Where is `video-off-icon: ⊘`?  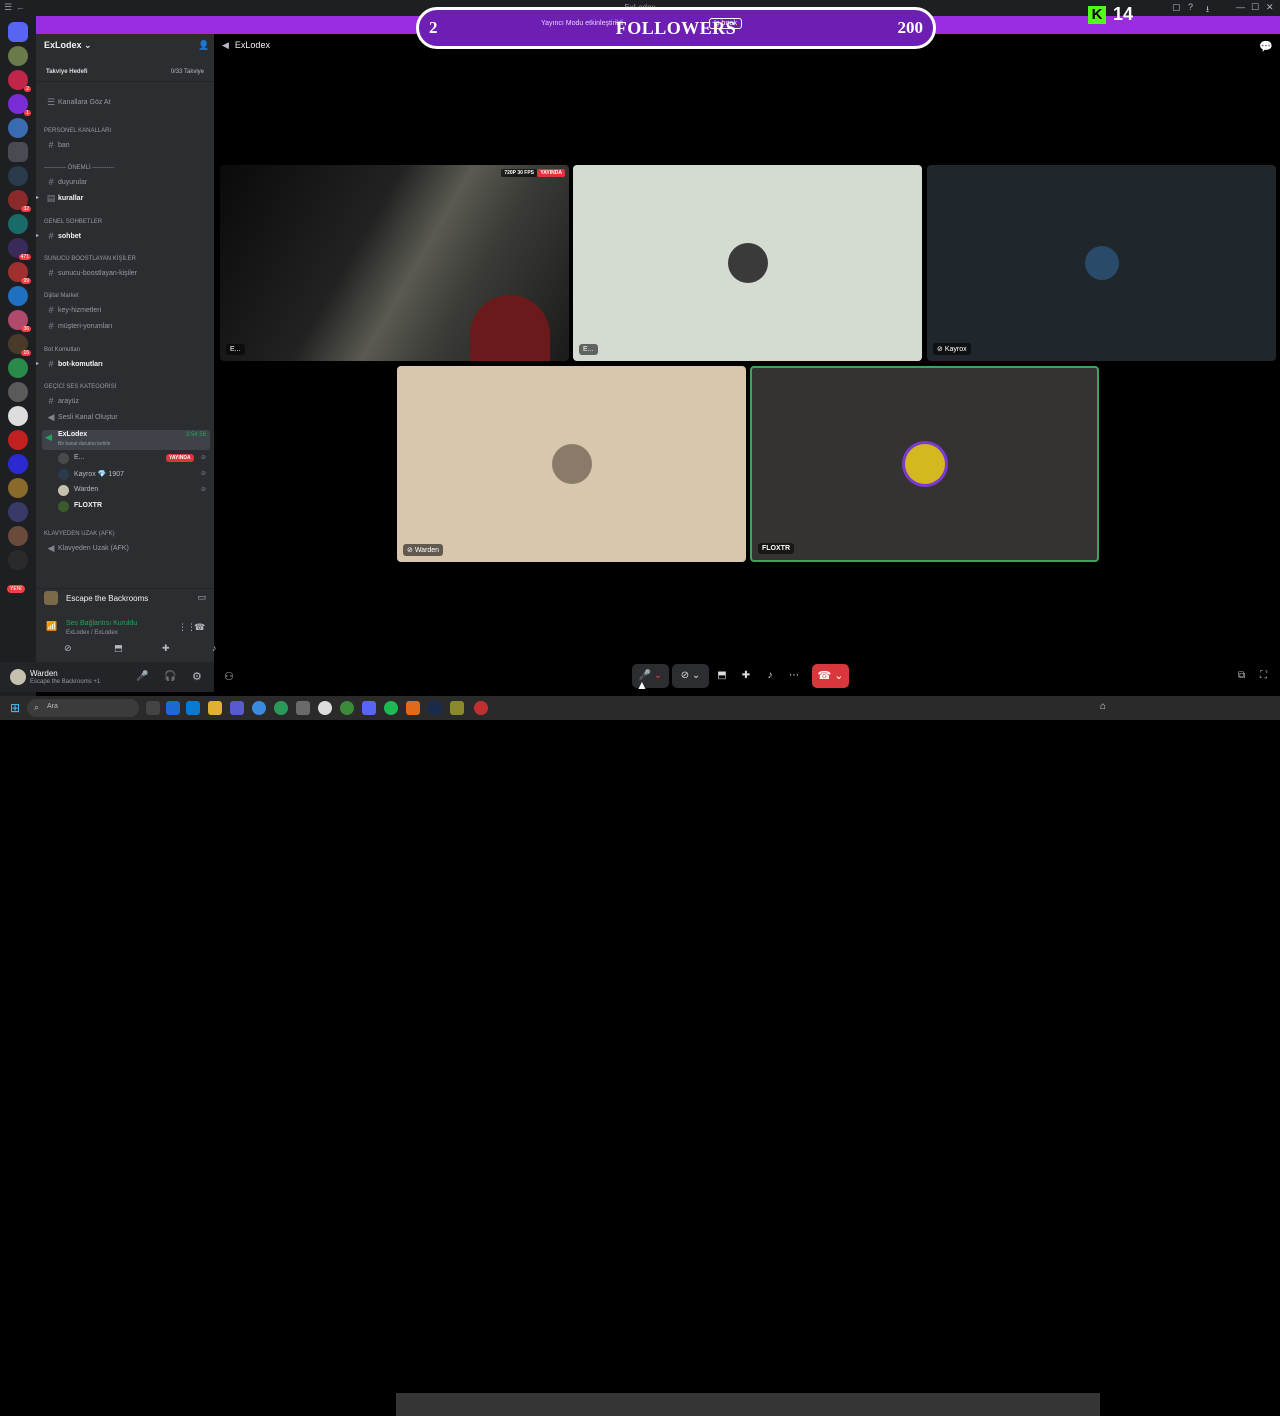 video-off-icon: ⊘ is located at coordinates (68, 648).